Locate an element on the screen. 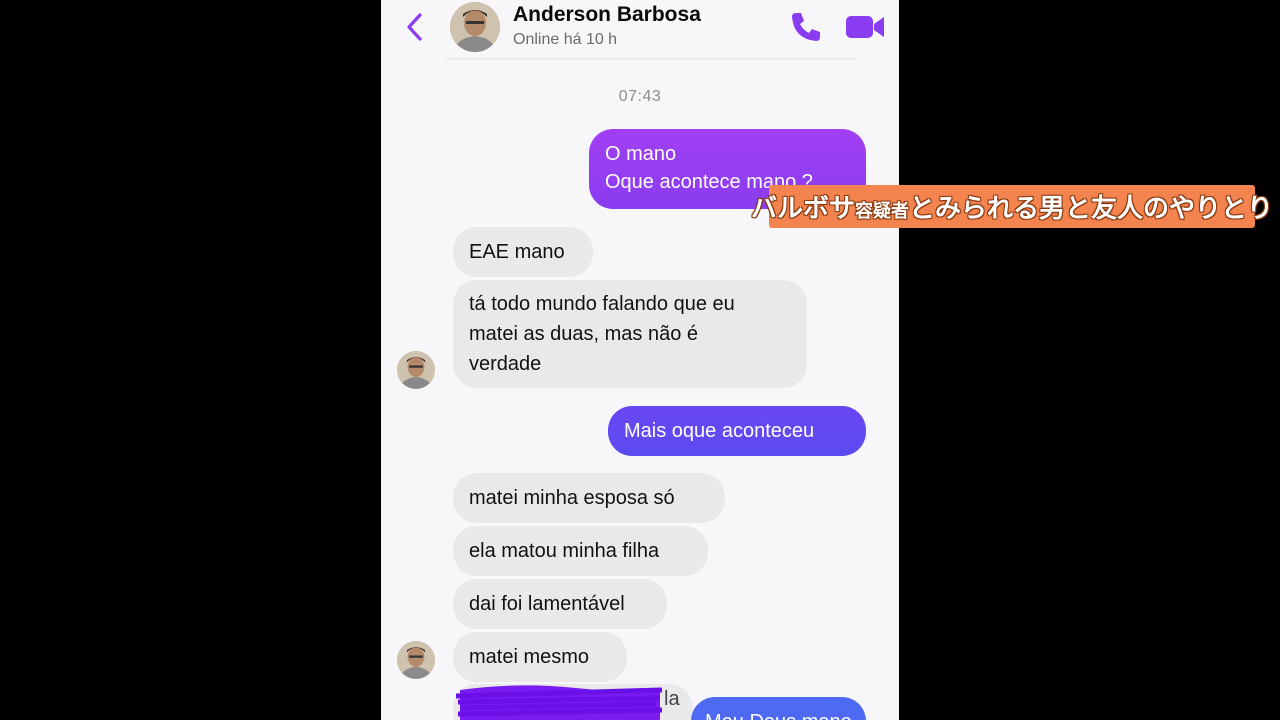 The height and width of the screenshot is (720, 1280). back-chevron-icon is located at coordinates (415, 27).